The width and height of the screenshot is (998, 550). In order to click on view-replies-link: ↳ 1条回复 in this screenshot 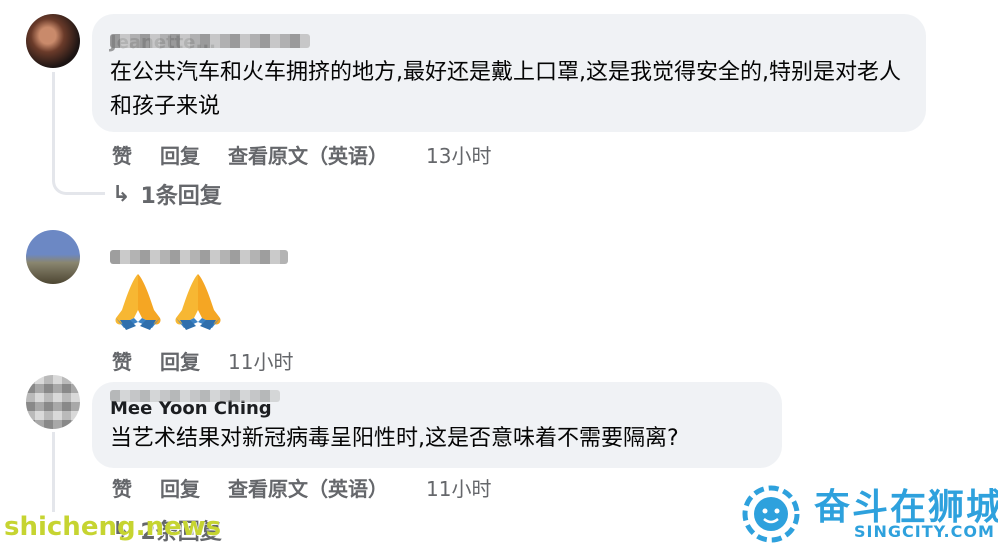, I will do `click(167, 194)`.